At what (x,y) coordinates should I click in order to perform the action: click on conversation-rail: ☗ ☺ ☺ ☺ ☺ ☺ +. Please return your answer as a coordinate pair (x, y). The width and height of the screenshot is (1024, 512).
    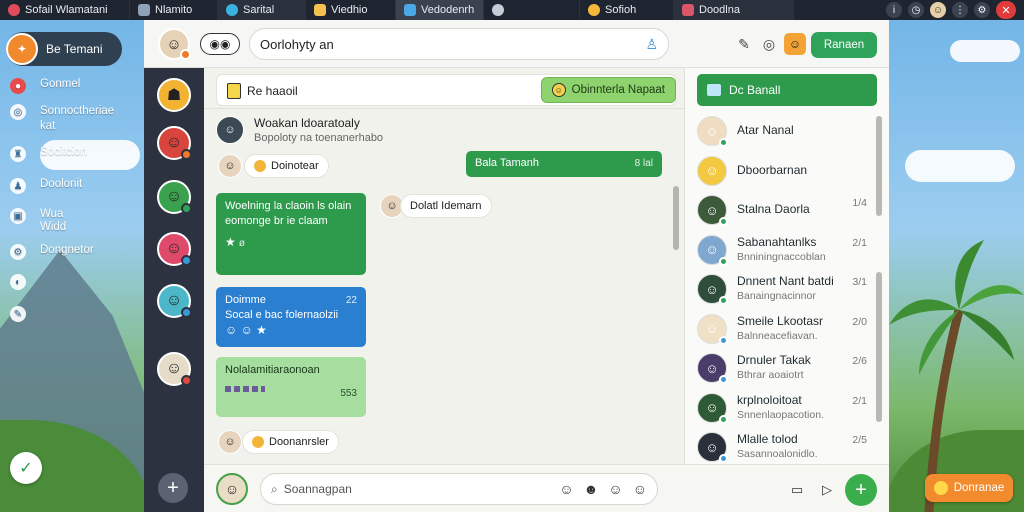
    Looking at the image, I should click on (174, 290).